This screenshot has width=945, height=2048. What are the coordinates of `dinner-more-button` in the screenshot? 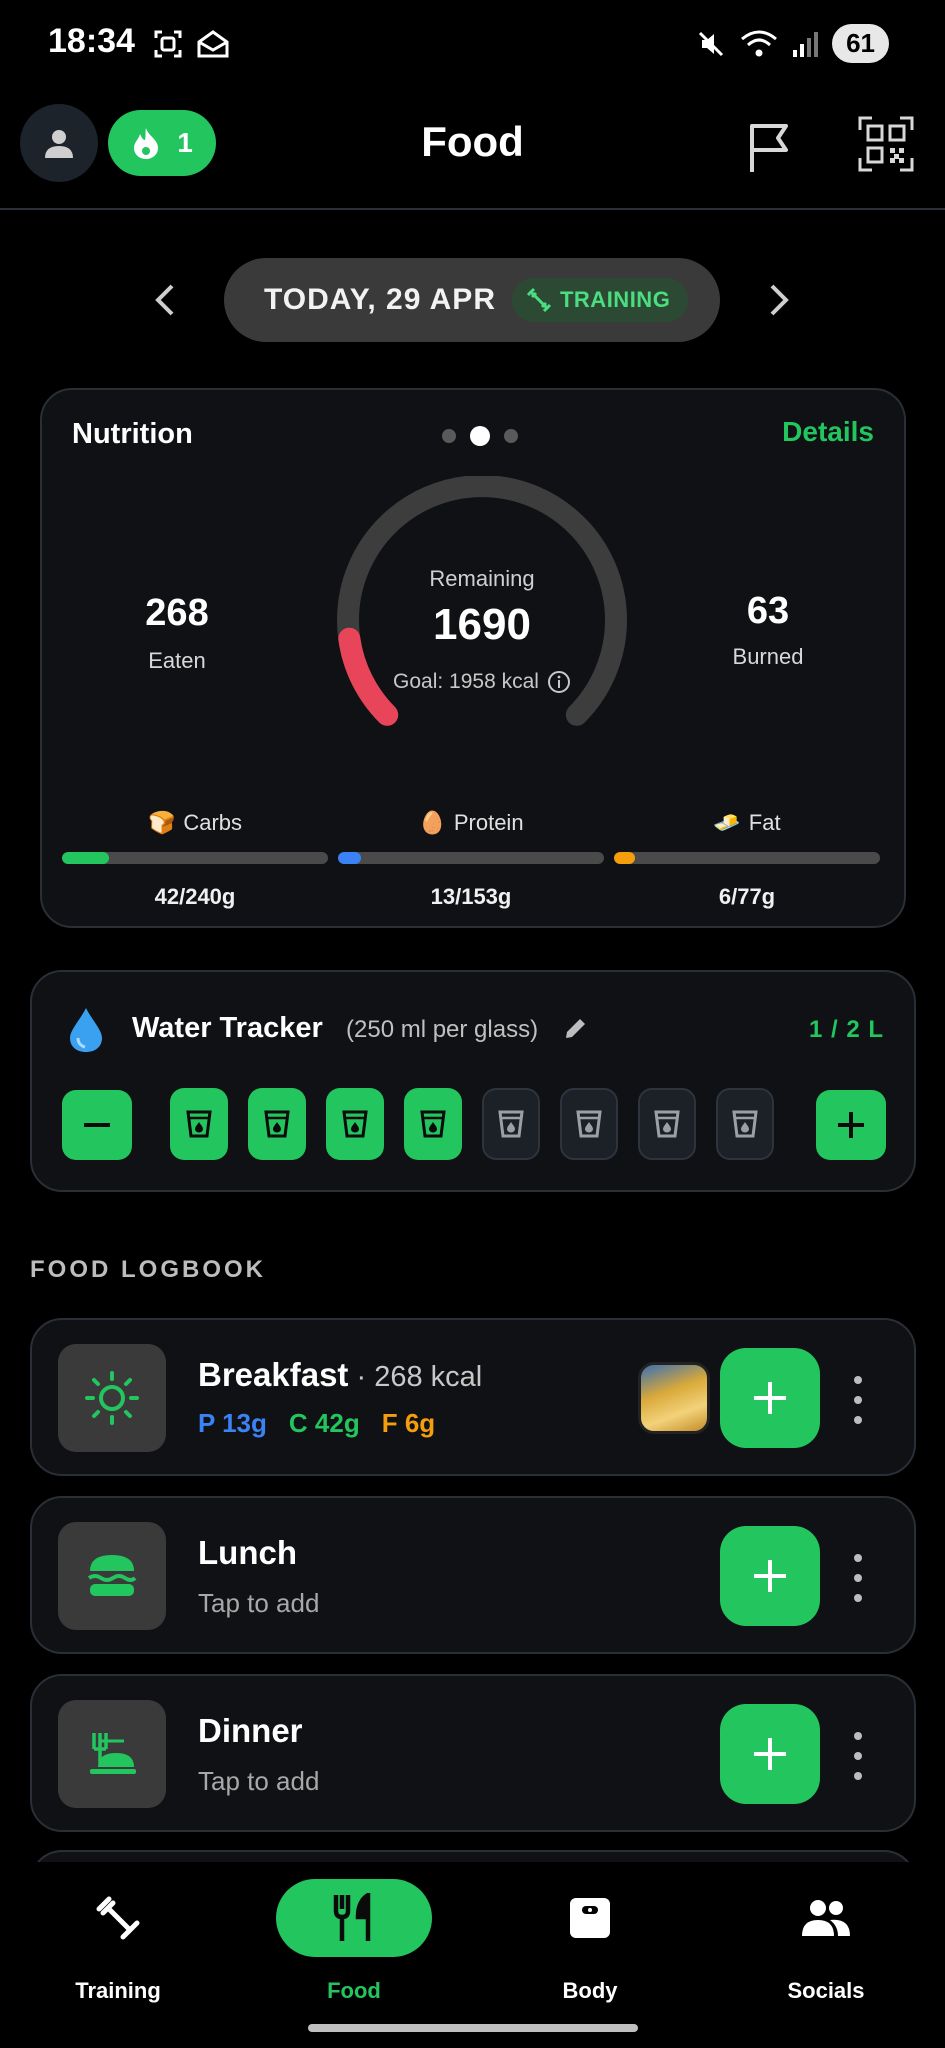 It's located at (858, 1756).